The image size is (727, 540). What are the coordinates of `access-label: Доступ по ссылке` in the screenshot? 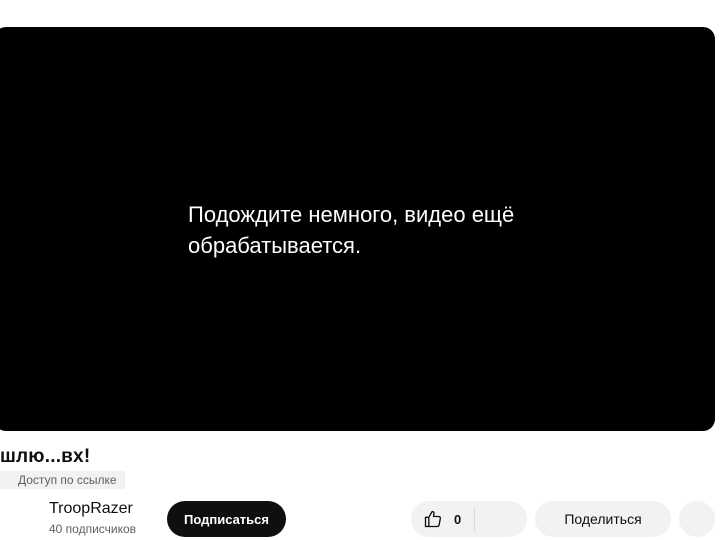 It's located at (67, 480).